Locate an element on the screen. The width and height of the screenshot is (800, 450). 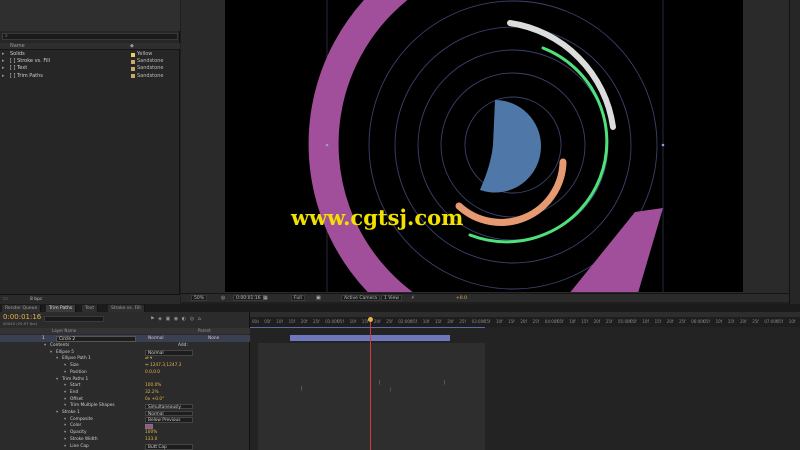
playhead-line is located at coordinates (370, 386).